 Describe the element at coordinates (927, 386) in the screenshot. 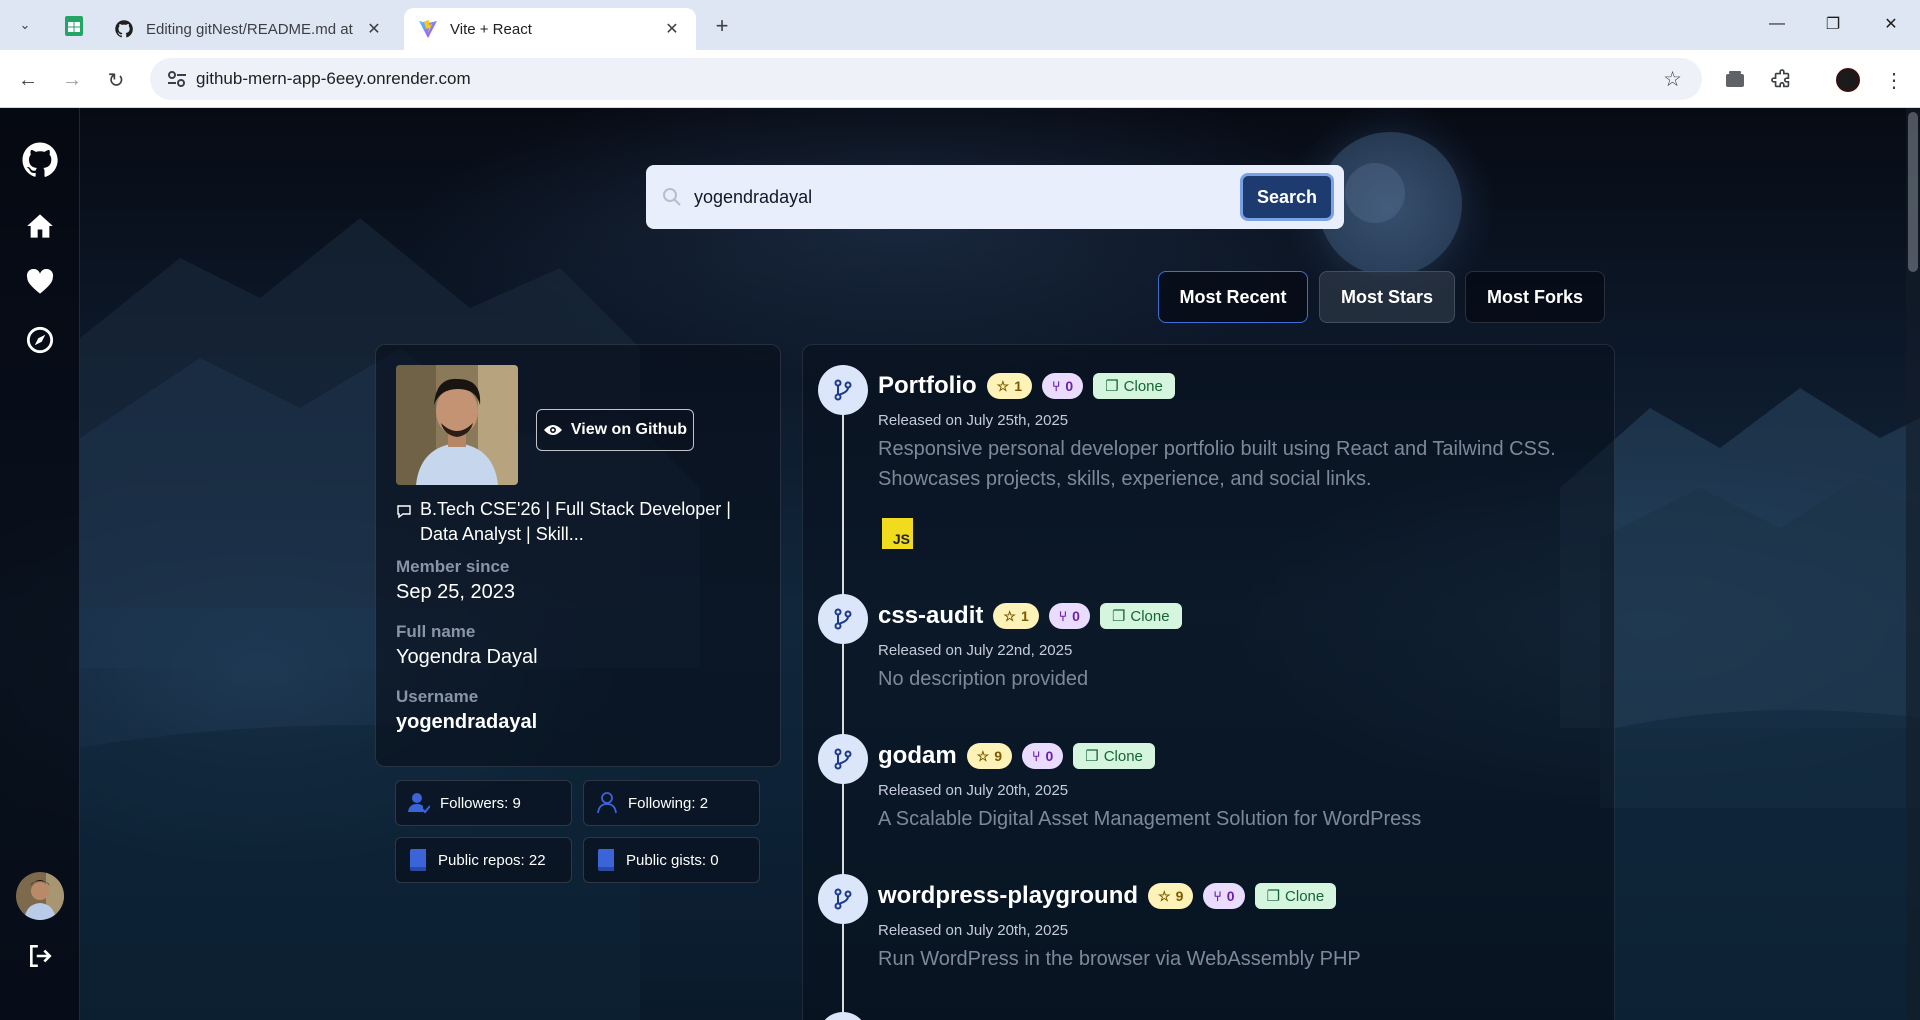

I see `repo-name-link: Portfolio` at that location.